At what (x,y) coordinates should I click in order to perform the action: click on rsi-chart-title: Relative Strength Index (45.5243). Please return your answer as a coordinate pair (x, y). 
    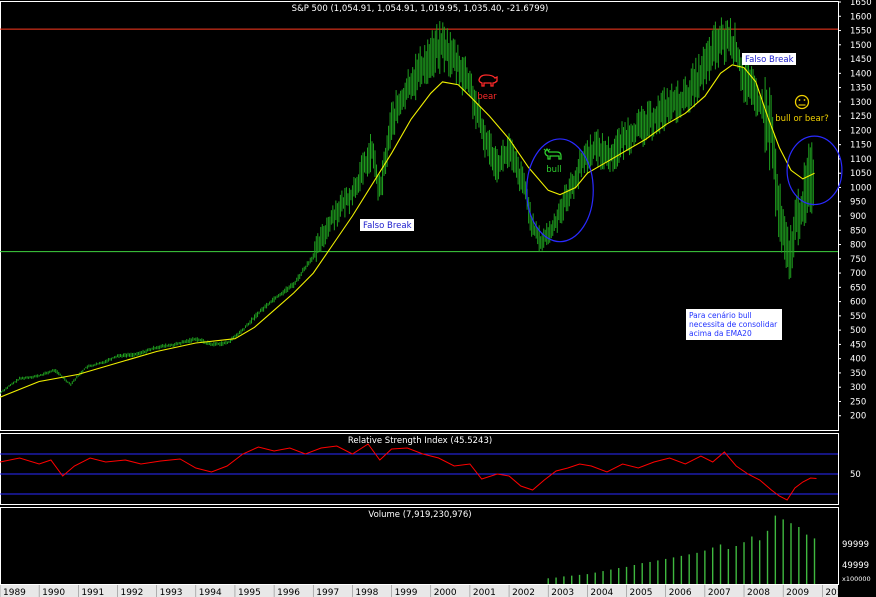
    Looking at the image, I should click on (420, 441).